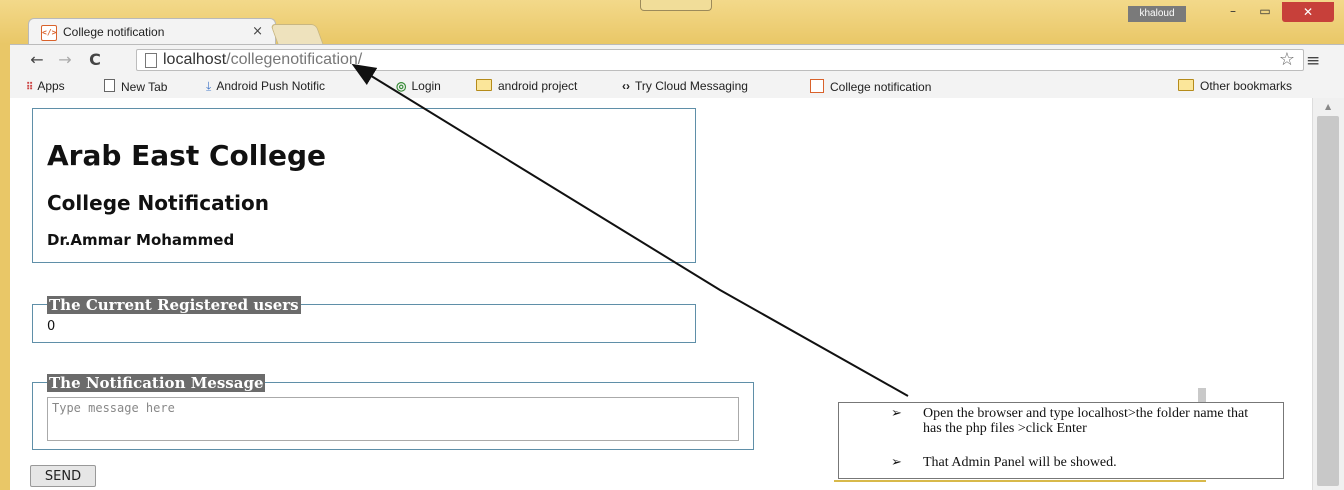 The image size is (1344, 490). Describe the element at coordinates (418, 86) in the screenshot. I see `bookmark-login: ◎ Login` at that location.